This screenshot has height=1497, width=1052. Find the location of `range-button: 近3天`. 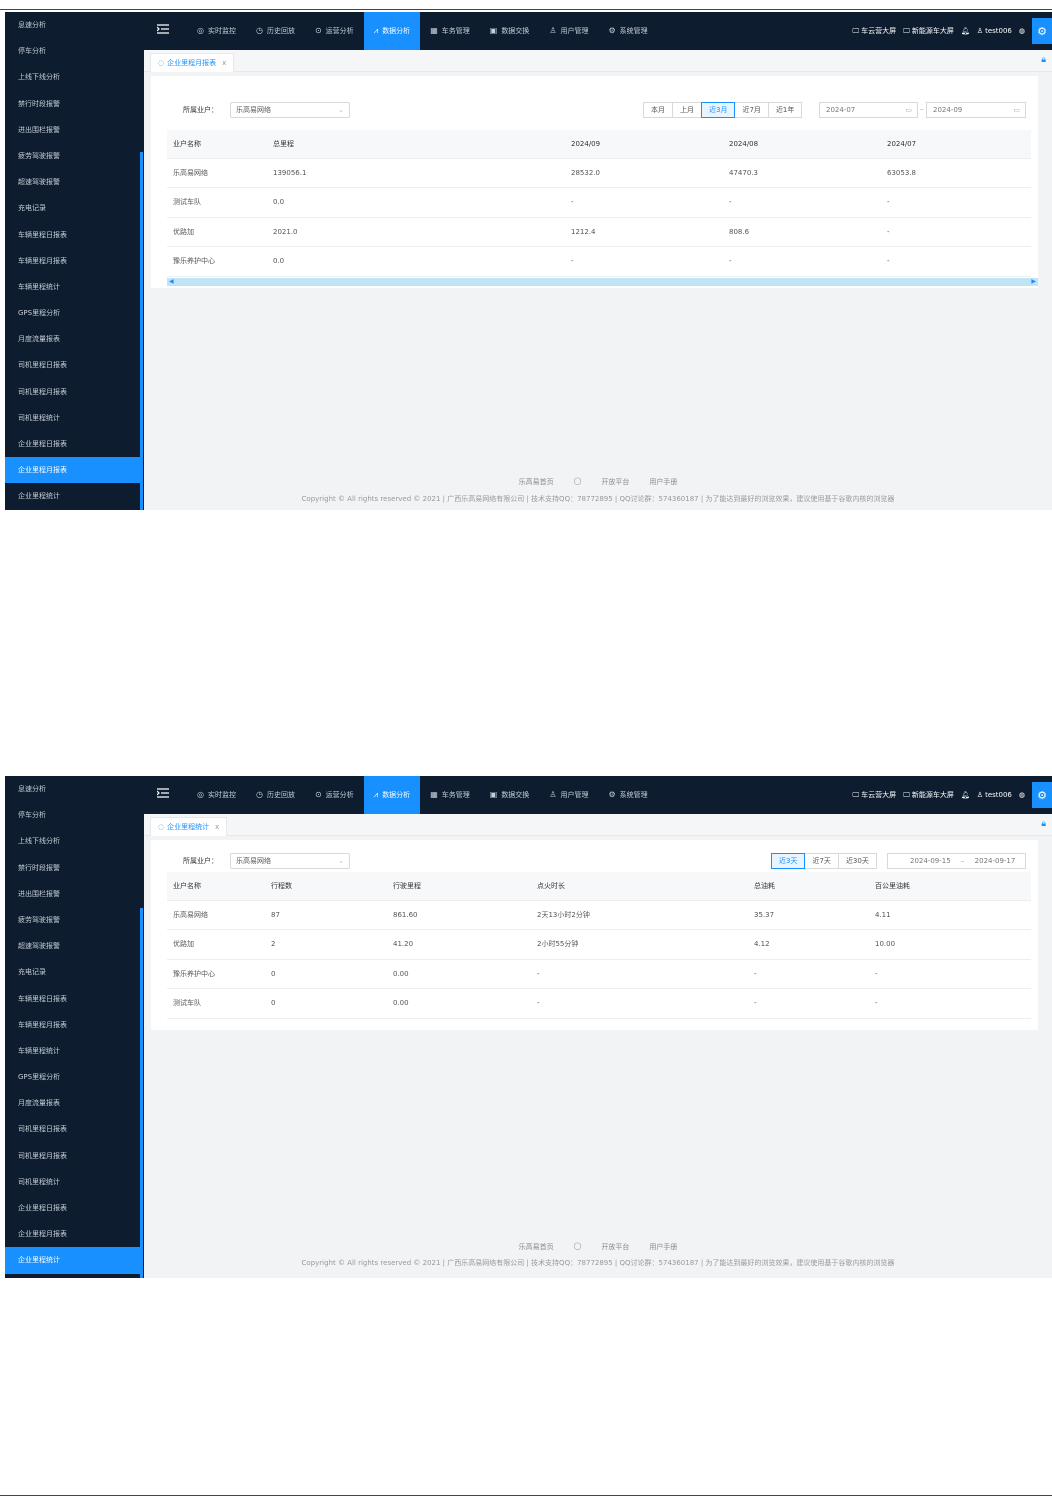

range-button: 近3天 is located at coordinates (788, 861).